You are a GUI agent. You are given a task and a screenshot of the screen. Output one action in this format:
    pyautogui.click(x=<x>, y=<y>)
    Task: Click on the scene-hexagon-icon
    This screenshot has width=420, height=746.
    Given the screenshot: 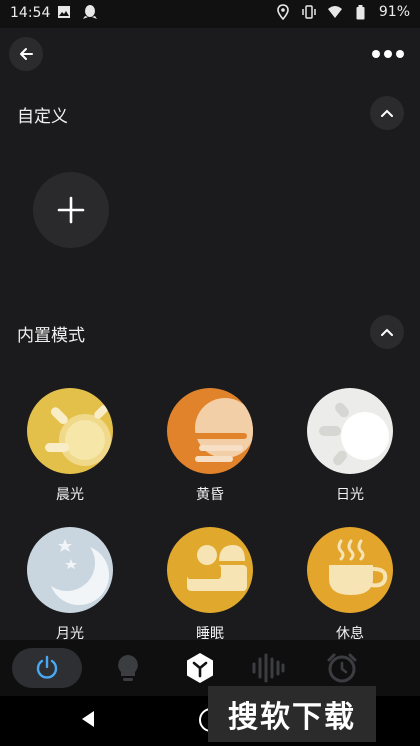 What is the action you would take?
    pyautogui.click(x=200, y=668)
    